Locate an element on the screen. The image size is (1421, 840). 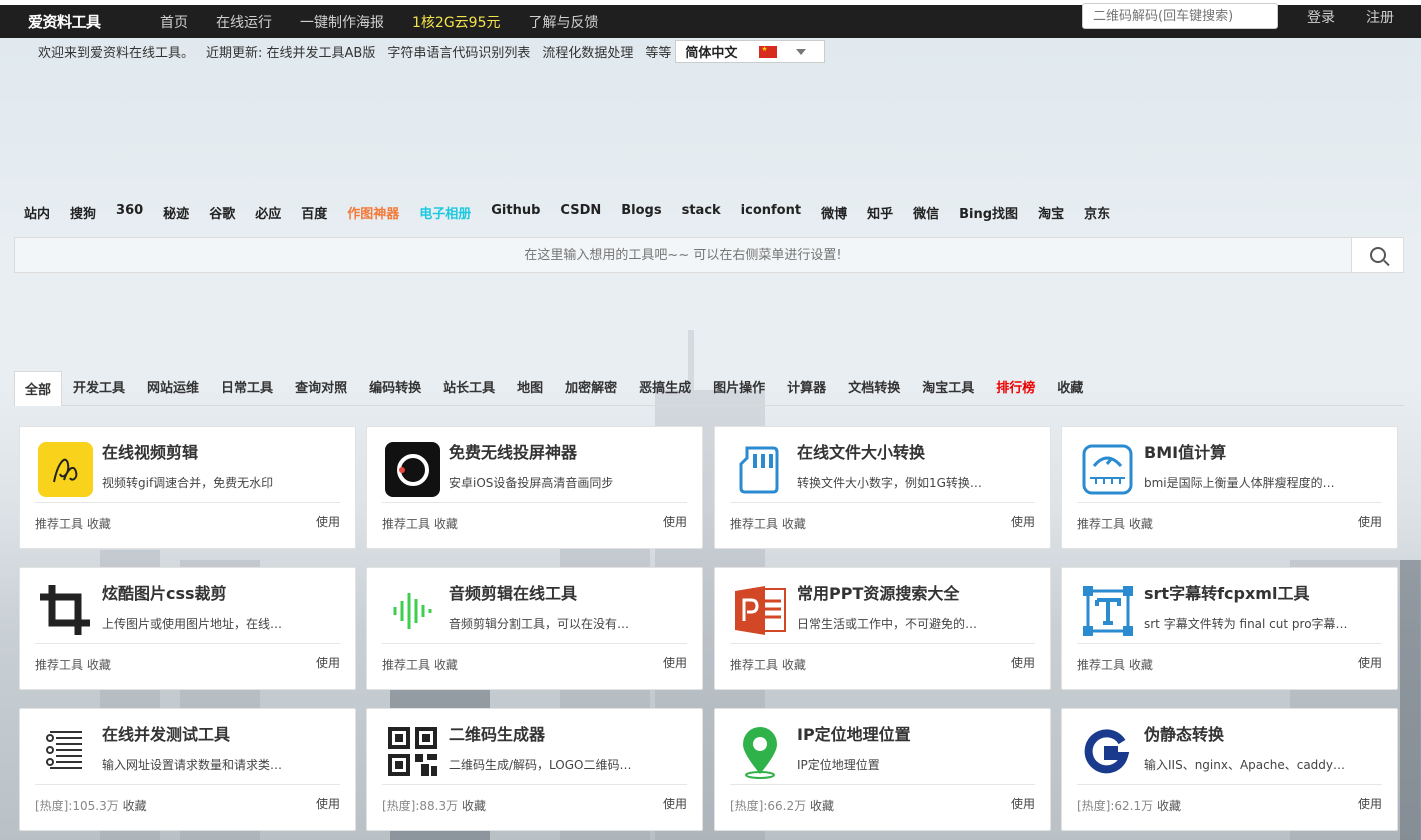
tab-crypto: 加密解密 is located at coordinates (591, 388).